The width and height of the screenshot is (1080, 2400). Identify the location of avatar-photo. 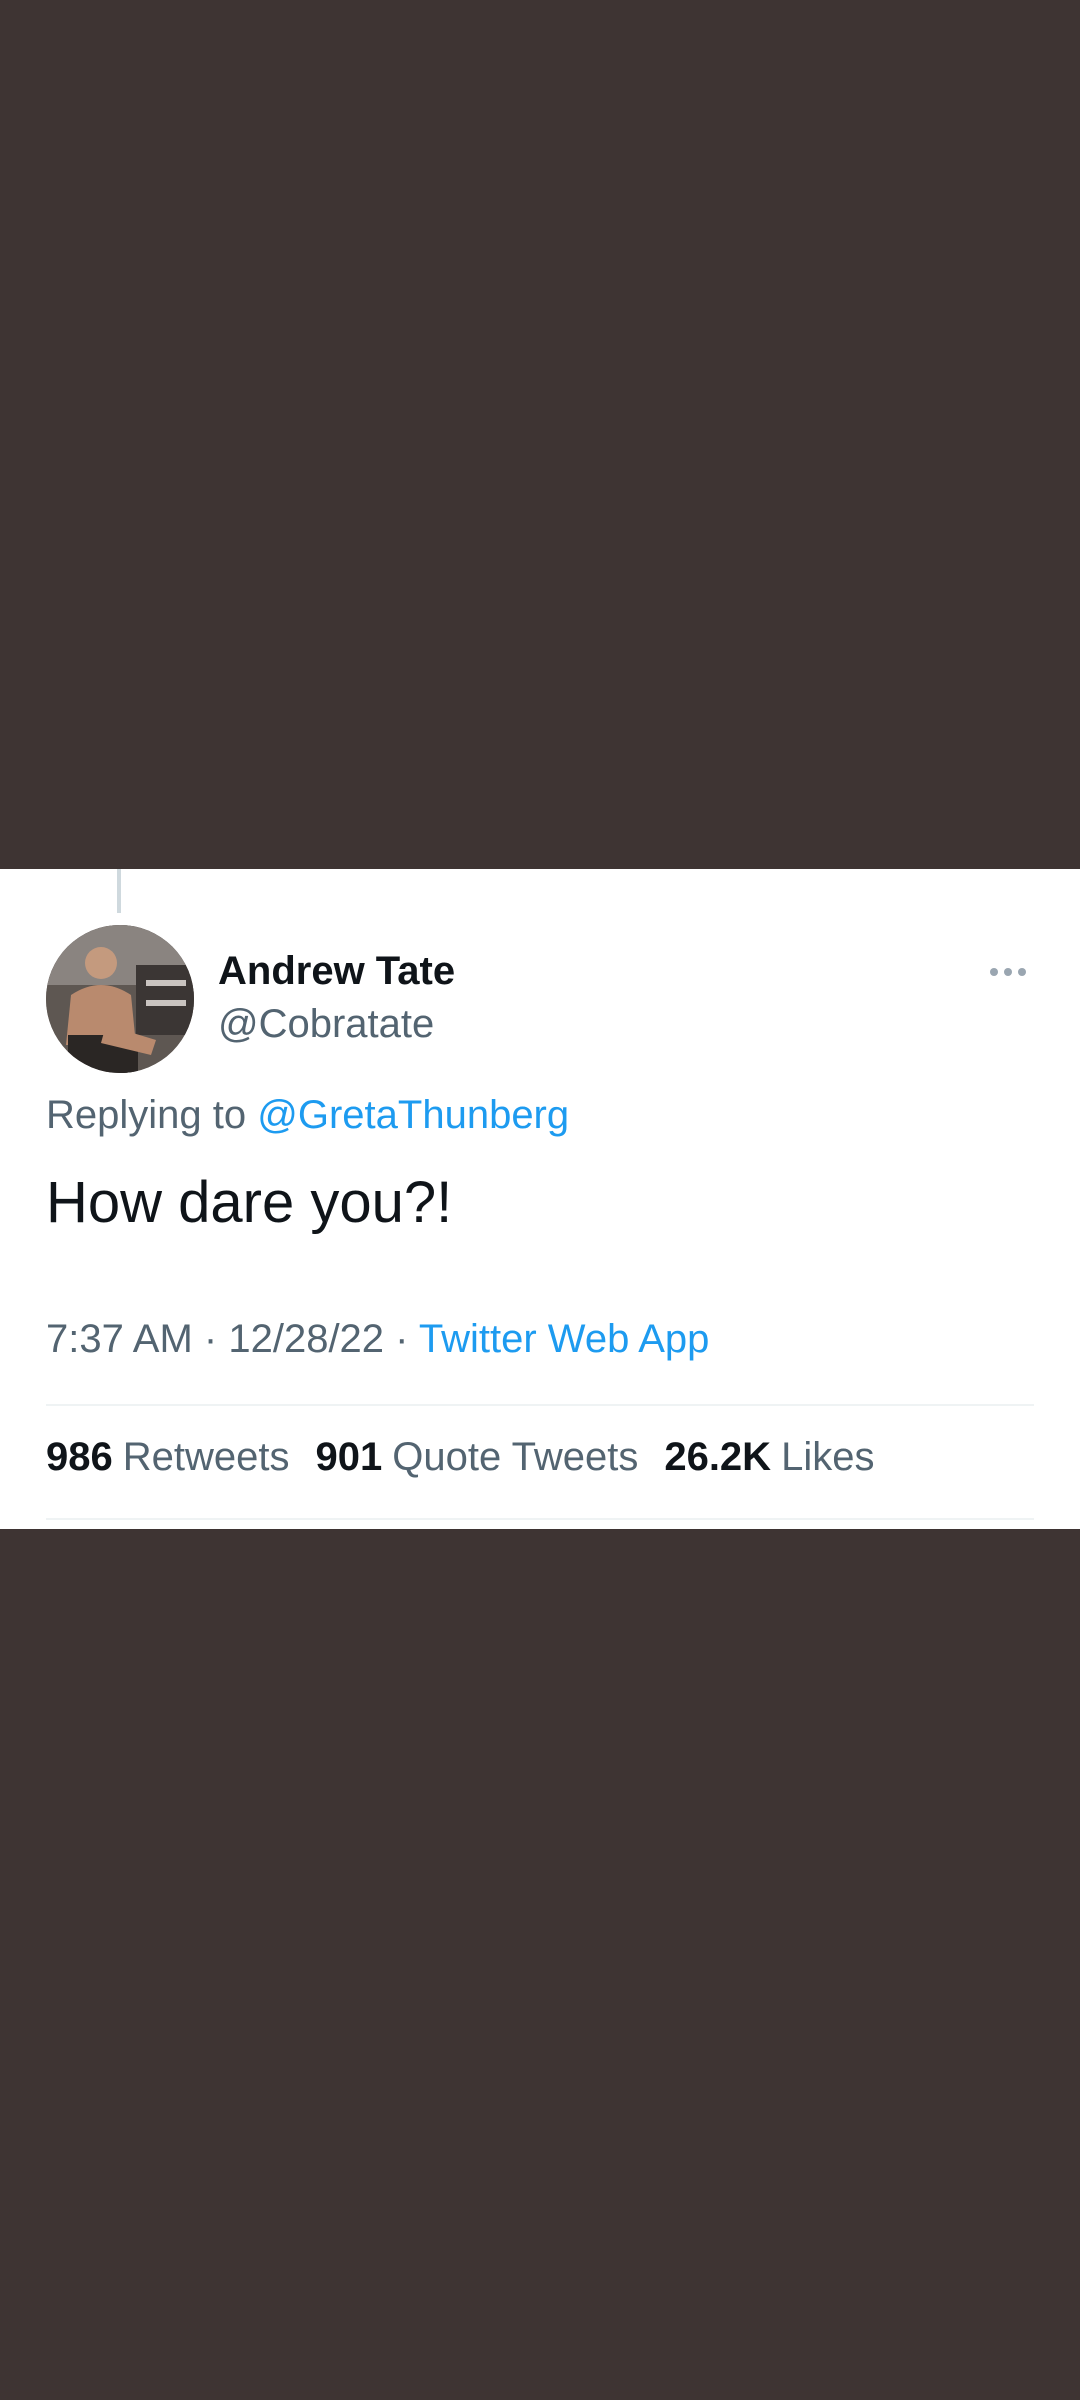
(120, 999).